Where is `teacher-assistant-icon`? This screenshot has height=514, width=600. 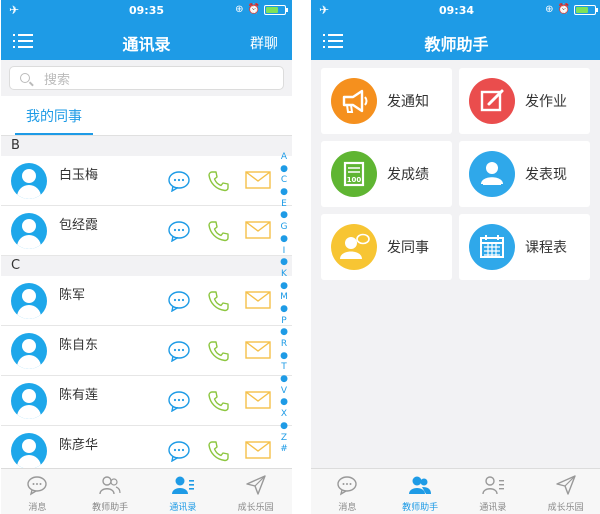 teacher-assistant-icon is located at coordinates (110, 485).